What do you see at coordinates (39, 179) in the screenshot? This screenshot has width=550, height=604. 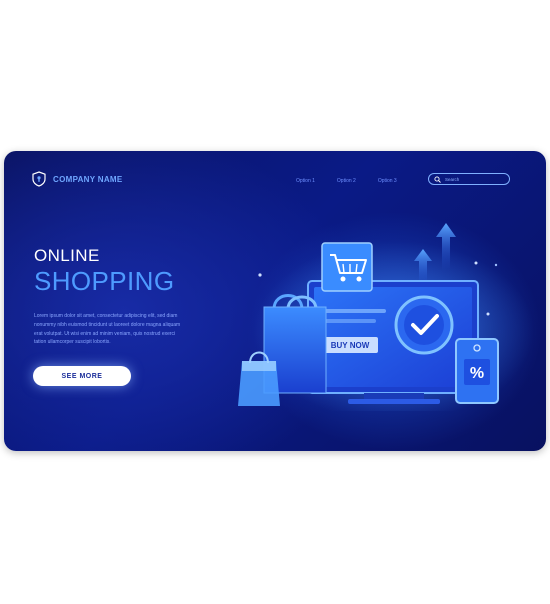 I see `shield-lock-icon` at bounding box center [39, 179].